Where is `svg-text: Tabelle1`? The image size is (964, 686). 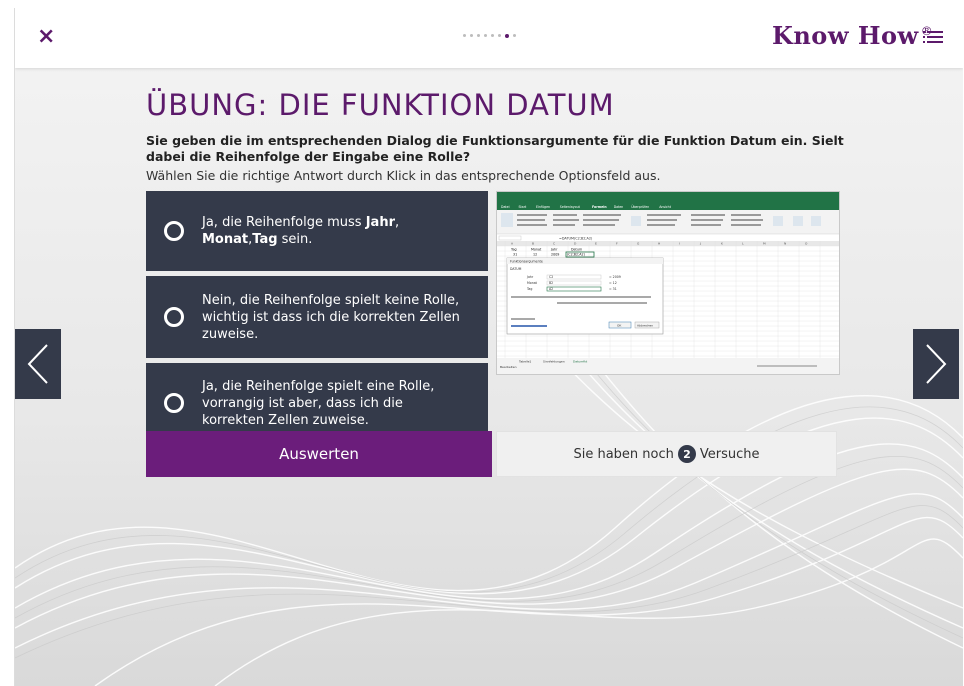
svg-text: Tabelle1 is located at coordinates (524, 362).